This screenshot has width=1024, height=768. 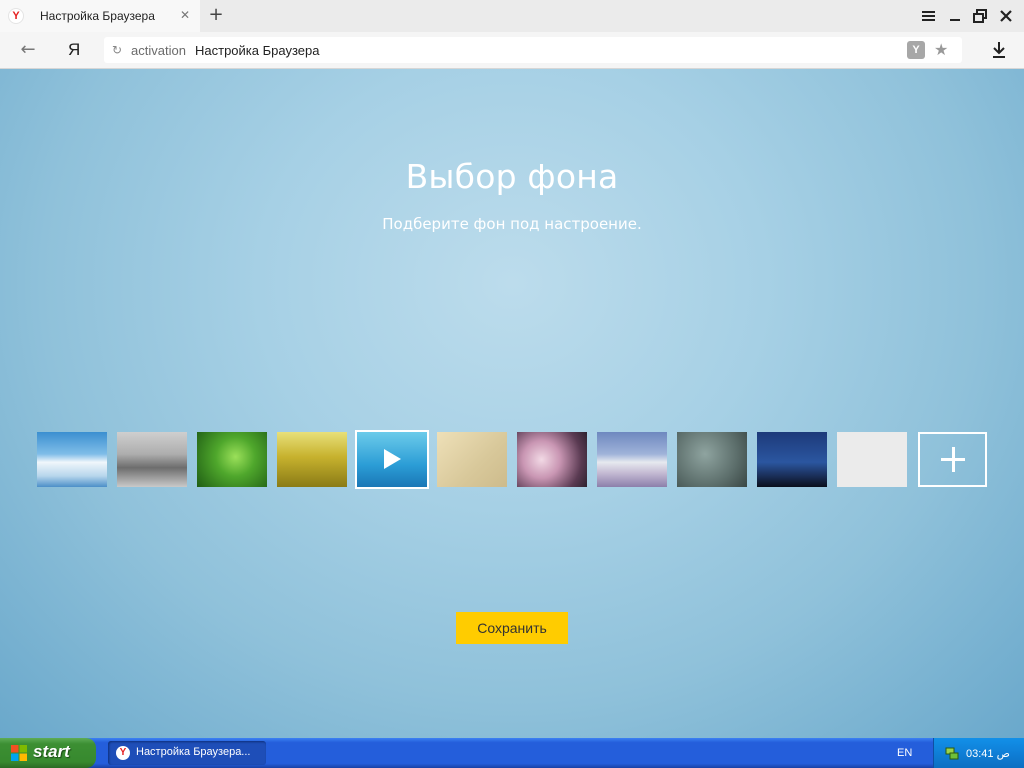 I want to click on network-tray-icon, so click(x=952, y=753).